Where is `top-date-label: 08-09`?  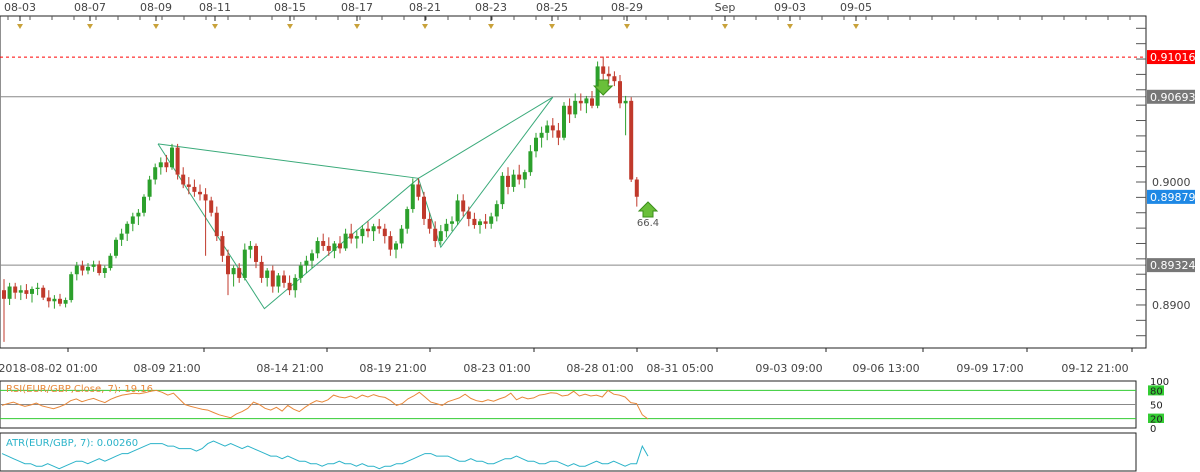 top-date-label: 08-09 is located at coordinates (156, 7).